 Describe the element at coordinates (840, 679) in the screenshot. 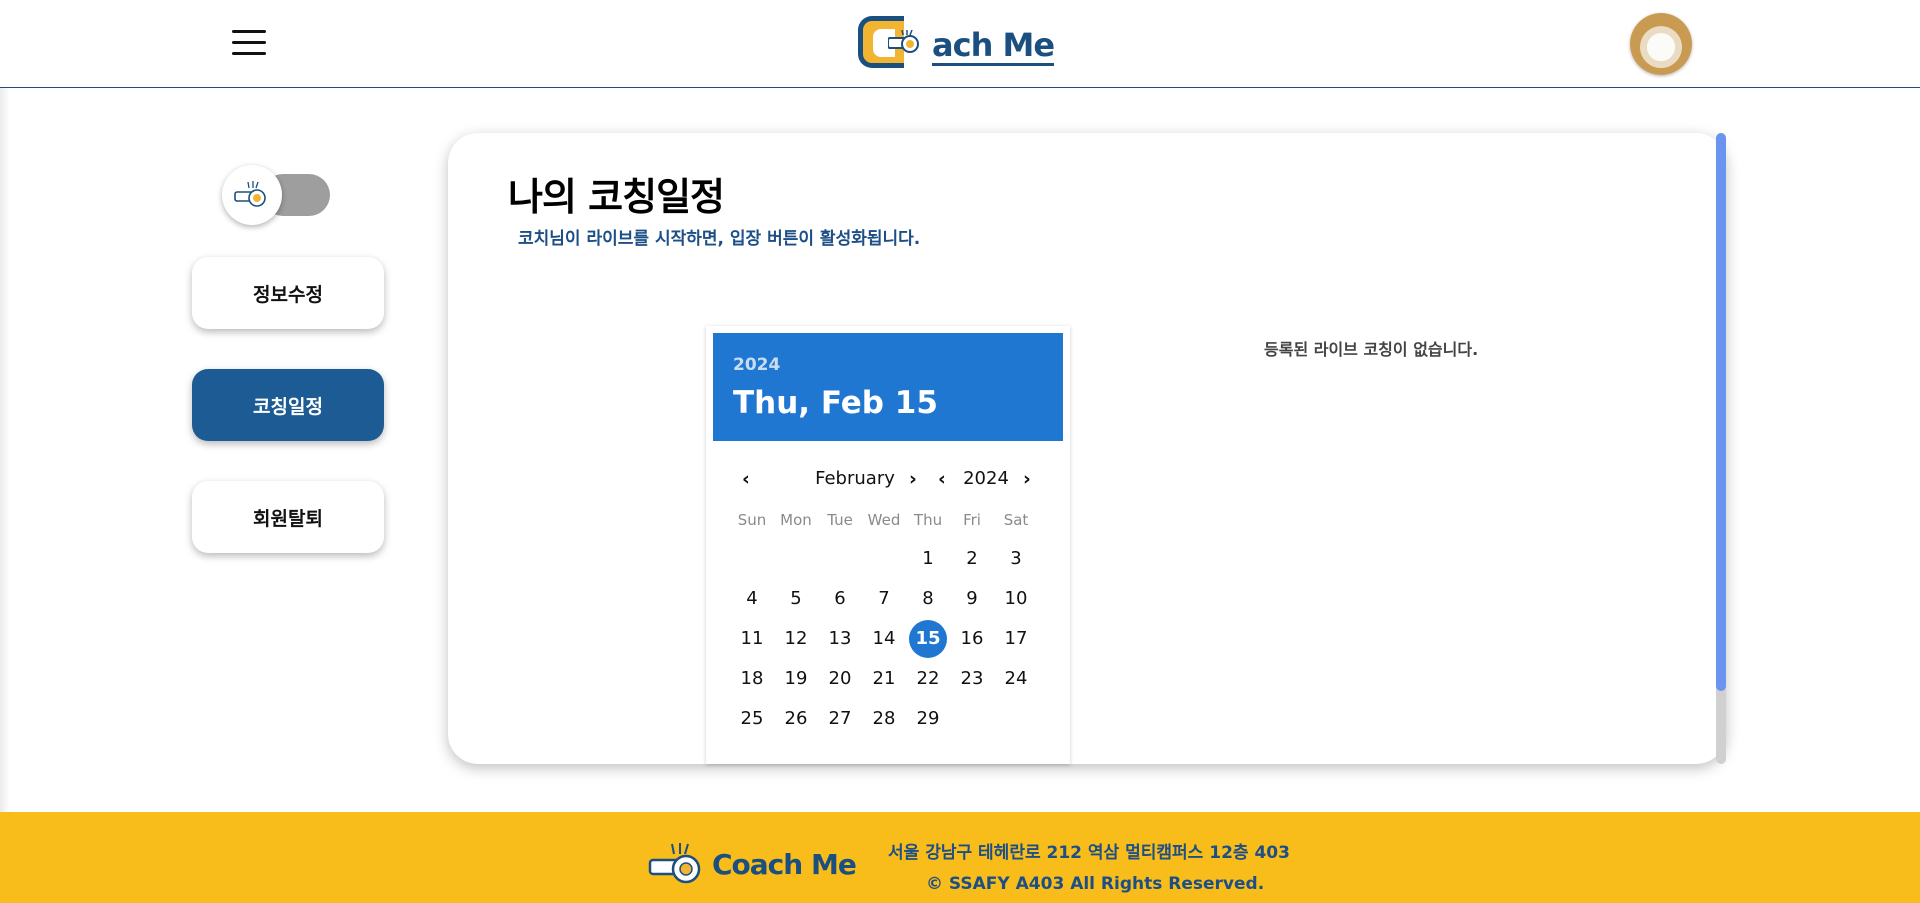

I see `calendar-day: 20` at that location.